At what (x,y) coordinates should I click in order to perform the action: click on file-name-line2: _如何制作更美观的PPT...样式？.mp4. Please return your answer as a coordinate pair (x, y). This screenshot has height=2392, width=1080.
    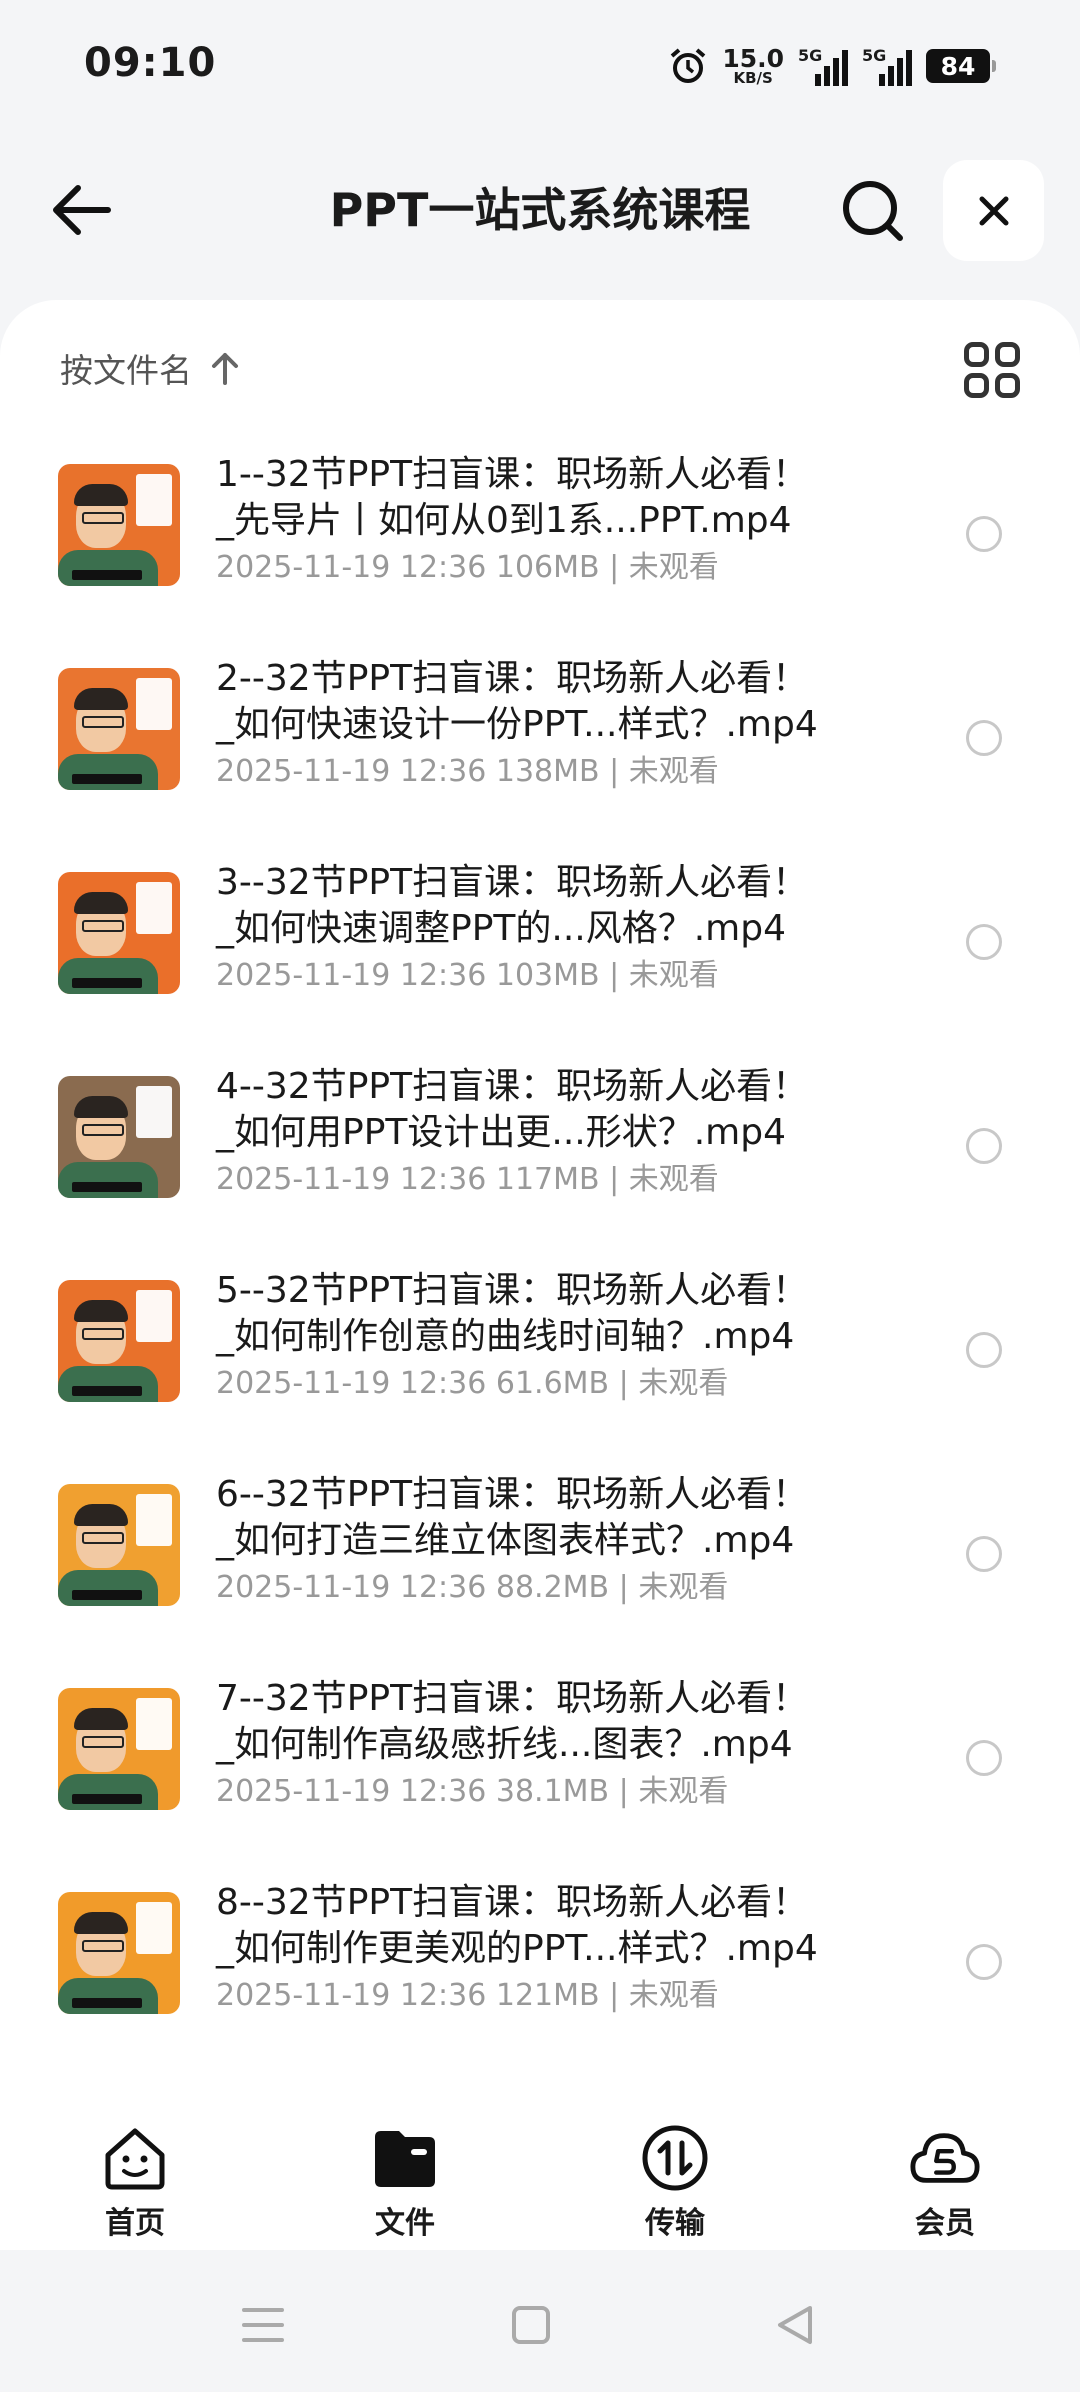
    Looking at the image, I should click on (517, 1948).